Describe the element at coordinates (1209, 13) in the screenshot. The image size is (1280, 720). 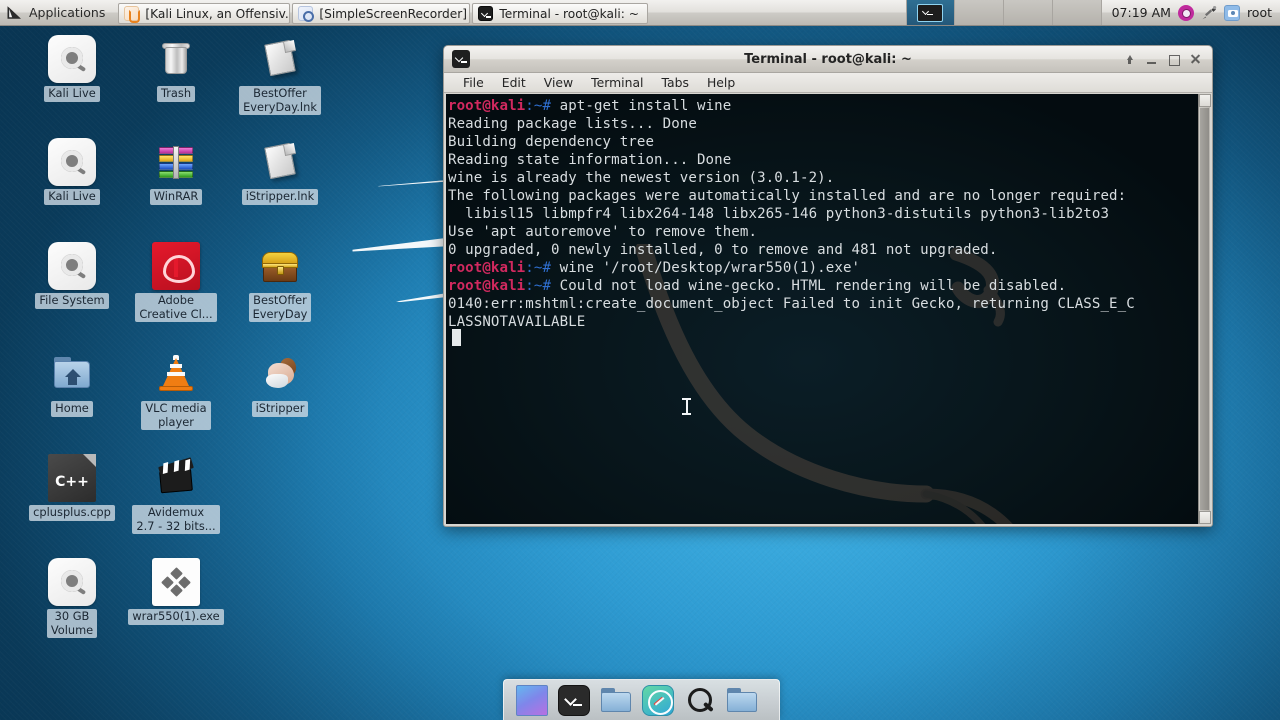
I see `pen-icon` at that location.